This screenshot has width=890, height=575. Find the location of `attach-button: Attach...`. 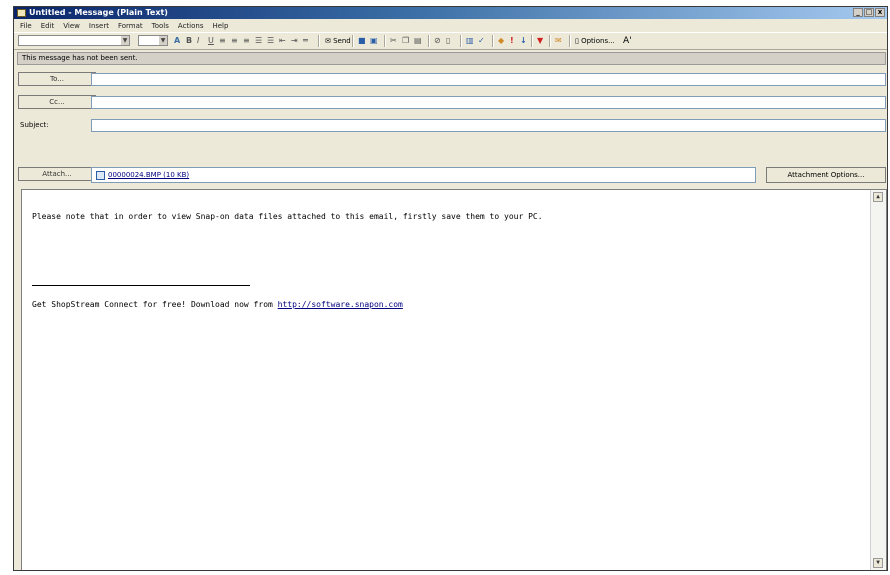

attach-button: Attach... is located at coordinates (57, 174).